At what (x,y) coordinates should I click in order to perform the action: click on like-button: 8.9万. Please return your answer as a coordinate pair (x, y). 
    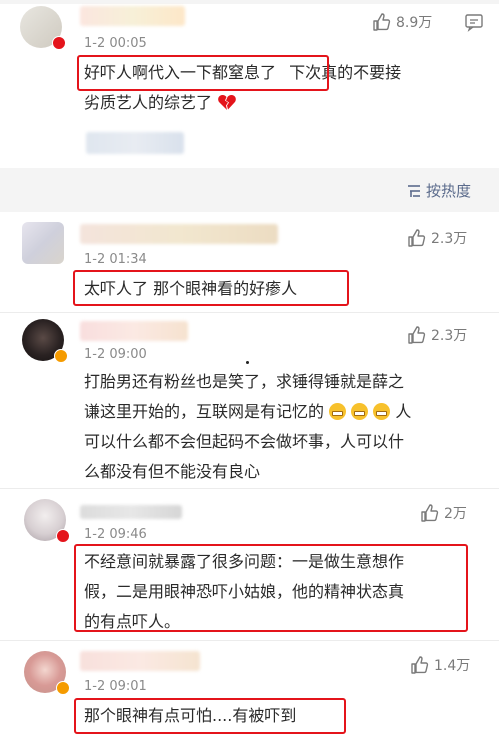
    Looking at the image, I should click on (402, 22).